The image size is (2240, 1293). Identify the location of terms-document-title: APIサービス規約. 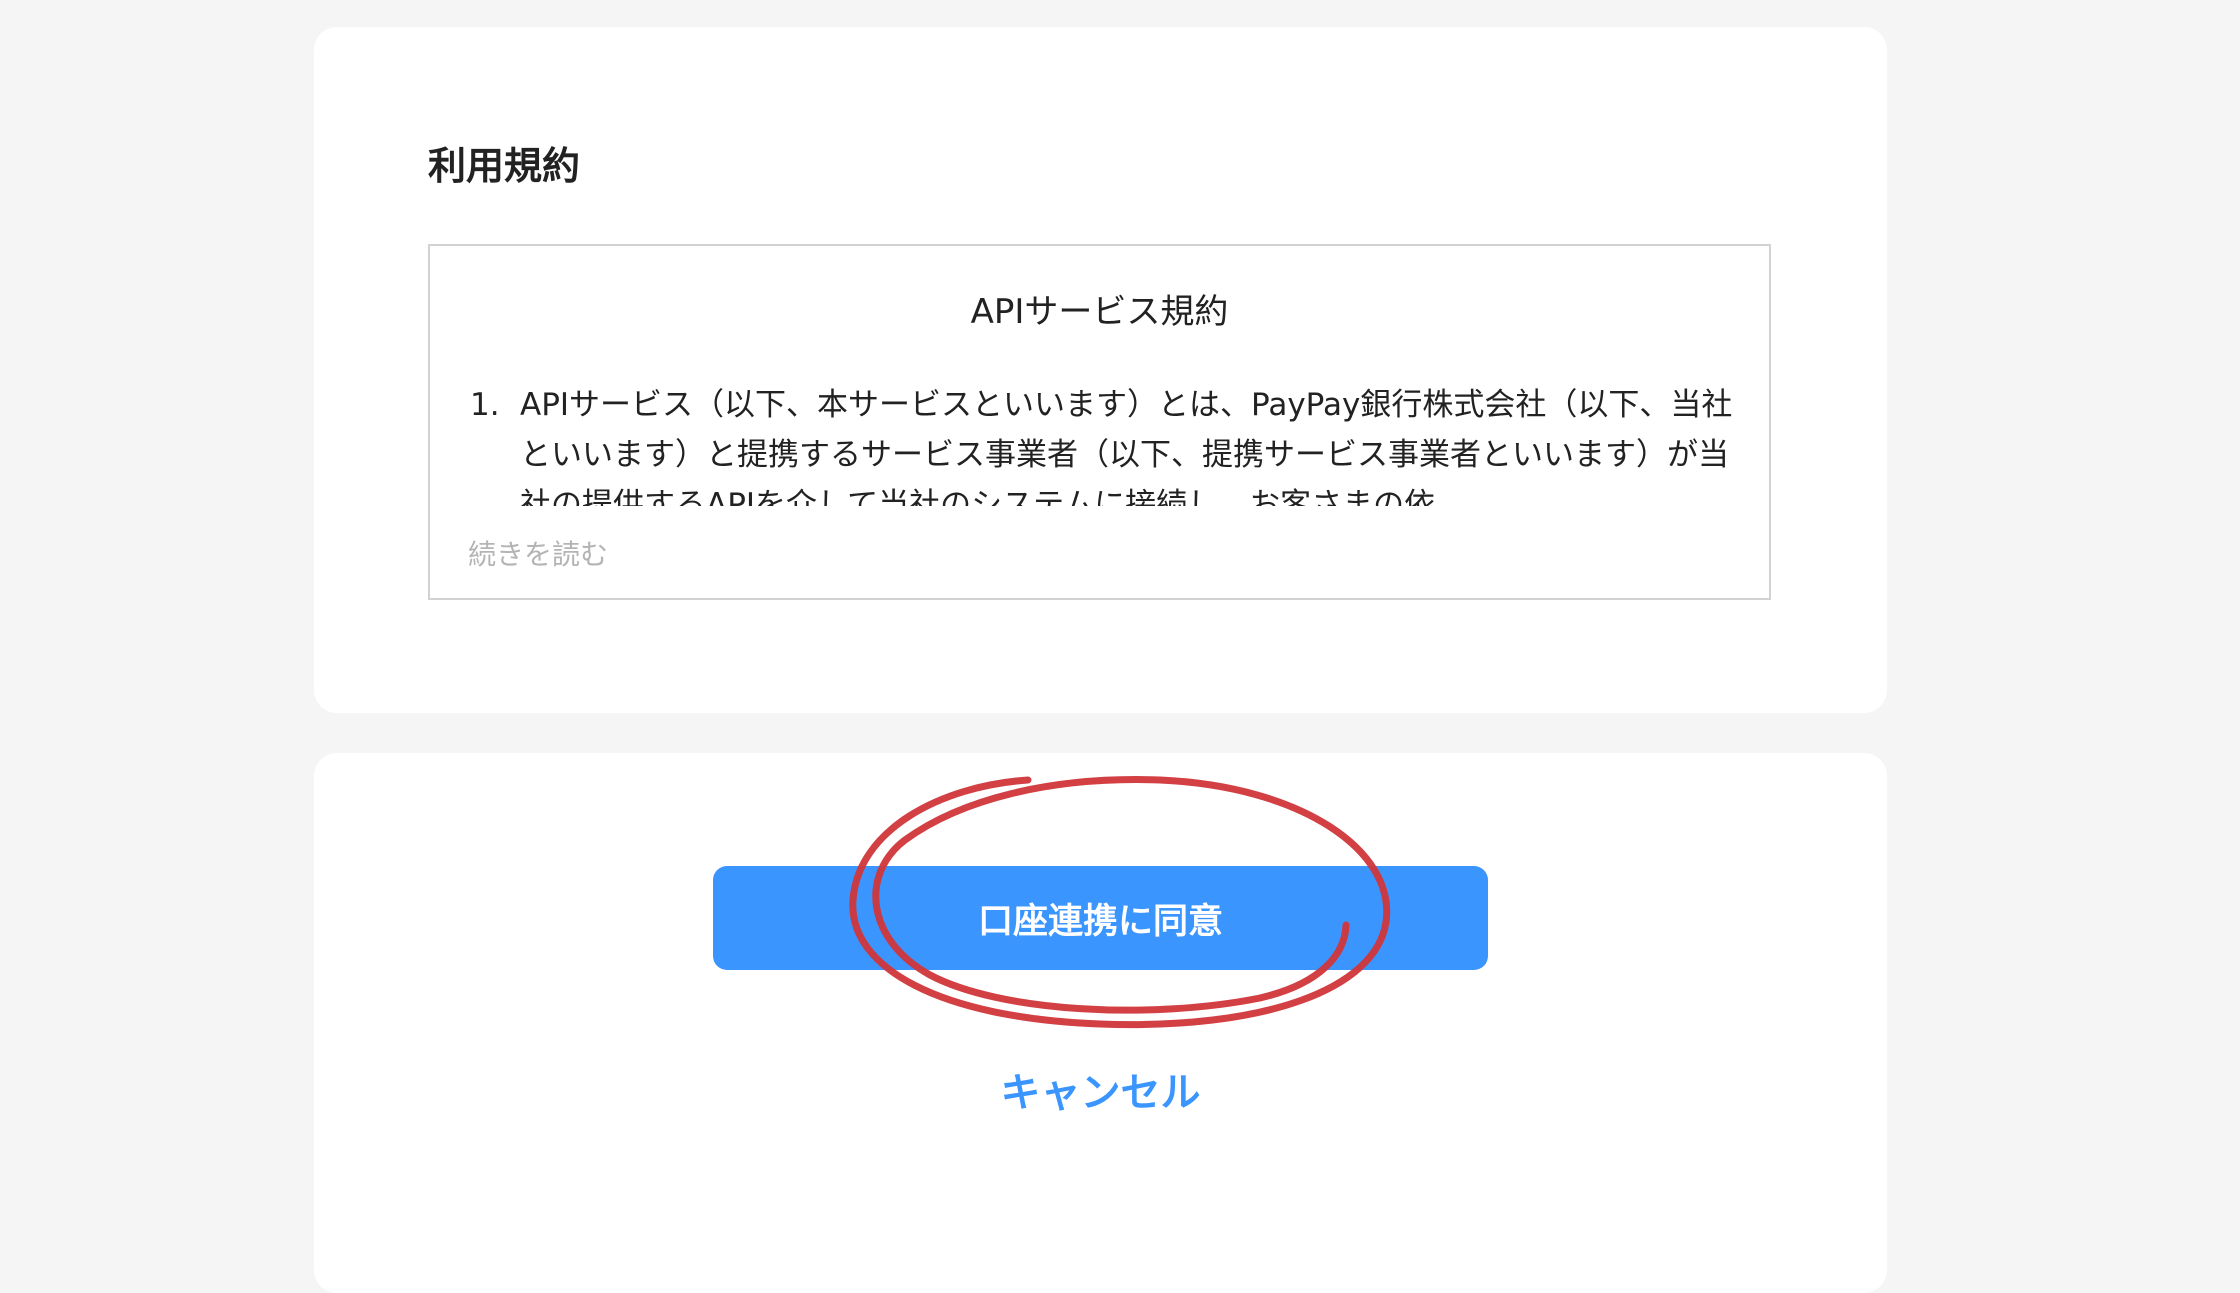
(1099, 312).